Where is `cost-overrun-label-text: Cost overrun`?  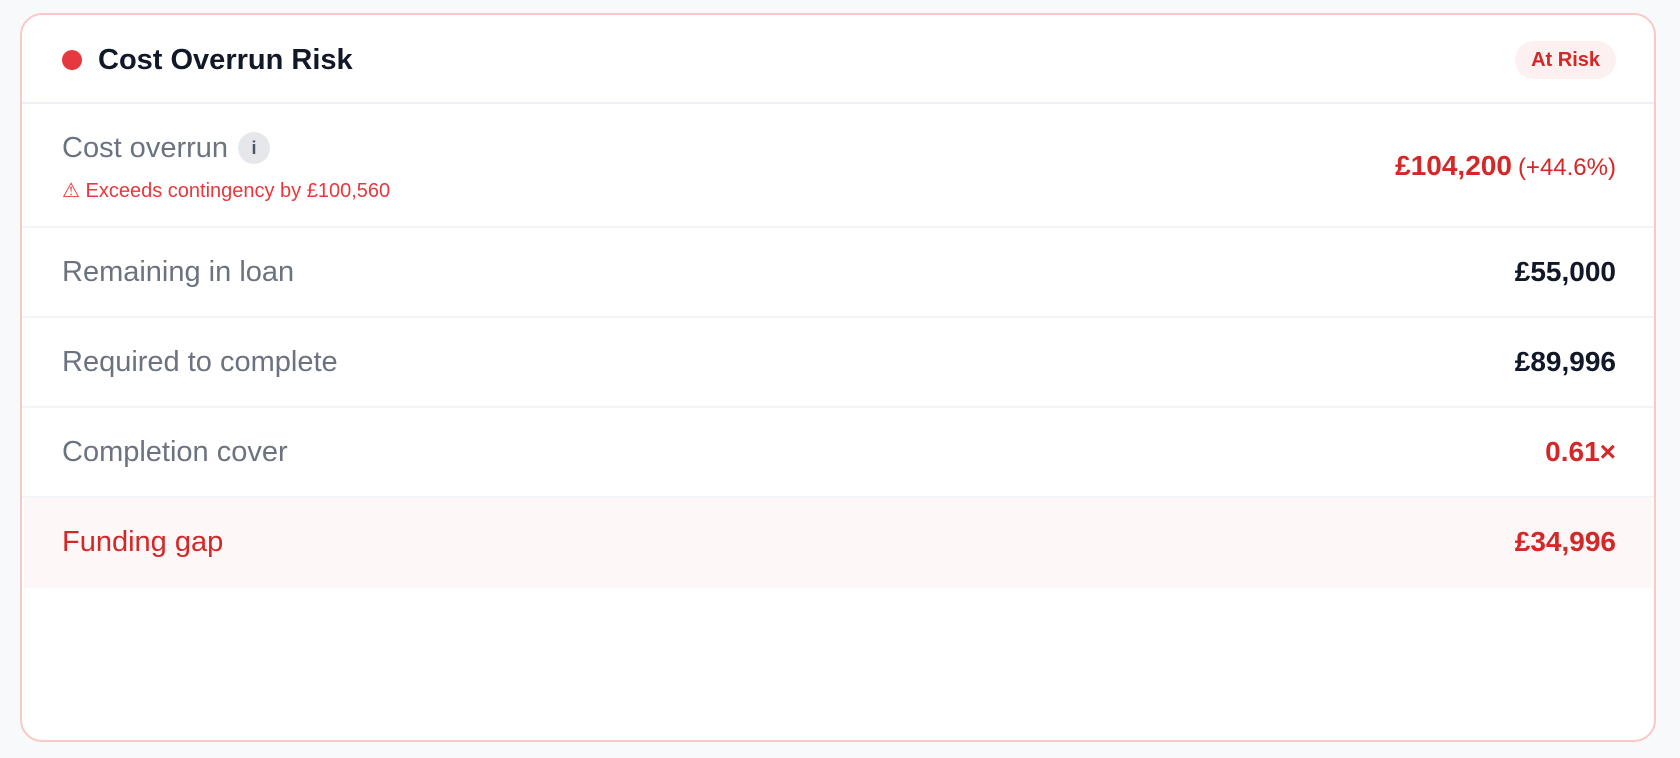
cost-overrun-label-text: Cost overrun is located at coordinates (145, 148).